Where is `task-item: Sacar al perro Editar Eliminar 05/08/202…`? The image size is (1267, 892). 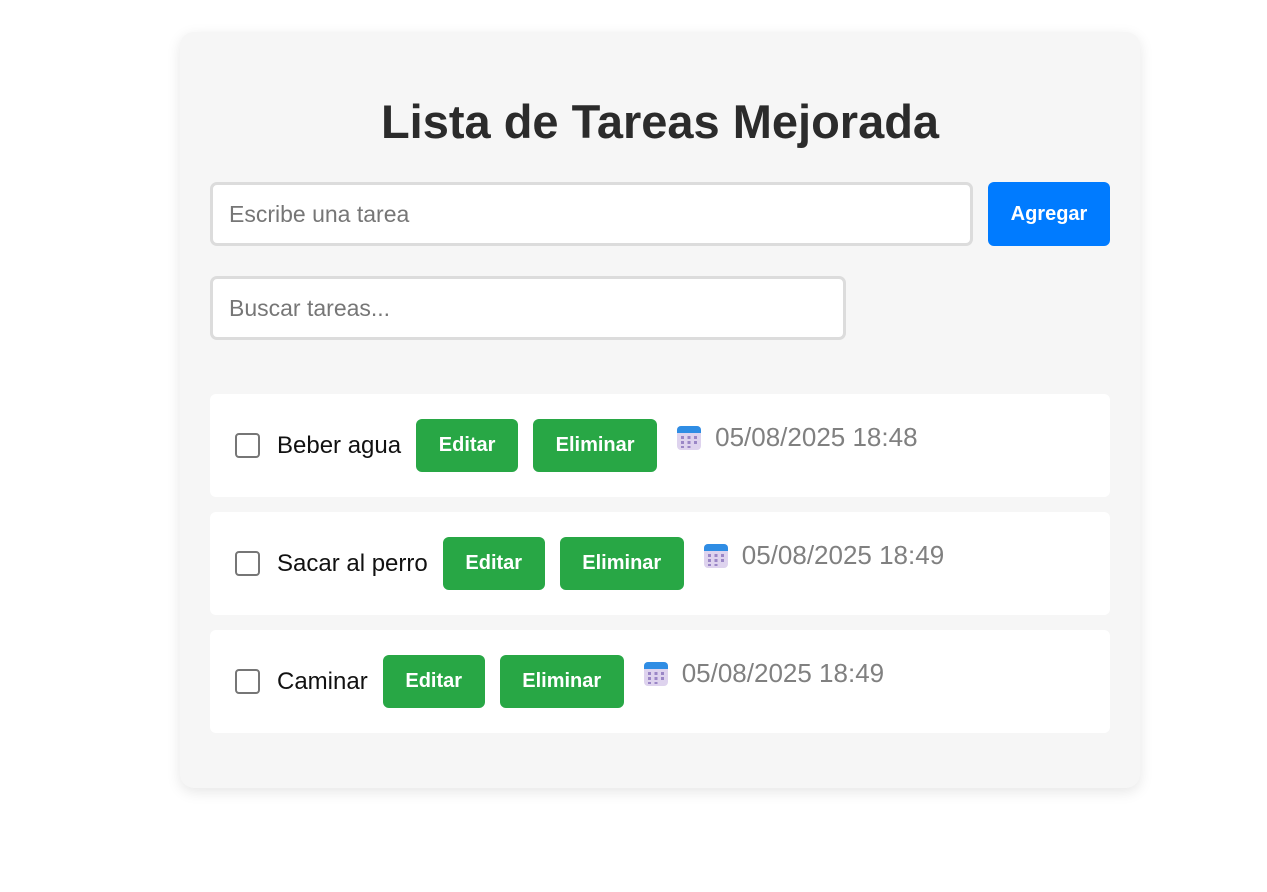 task-item: Sacar al perro Editar Eliminar 05/08/202… is located at coordinates (660, 563).